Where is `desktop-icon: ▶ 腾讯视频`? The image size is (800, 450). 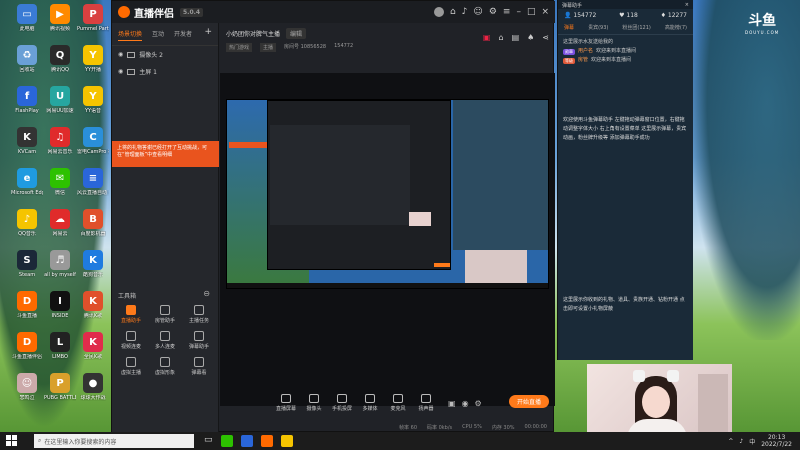
desktop-icon: ▶ 腾讯视频 is located at coordinates (60, 24).